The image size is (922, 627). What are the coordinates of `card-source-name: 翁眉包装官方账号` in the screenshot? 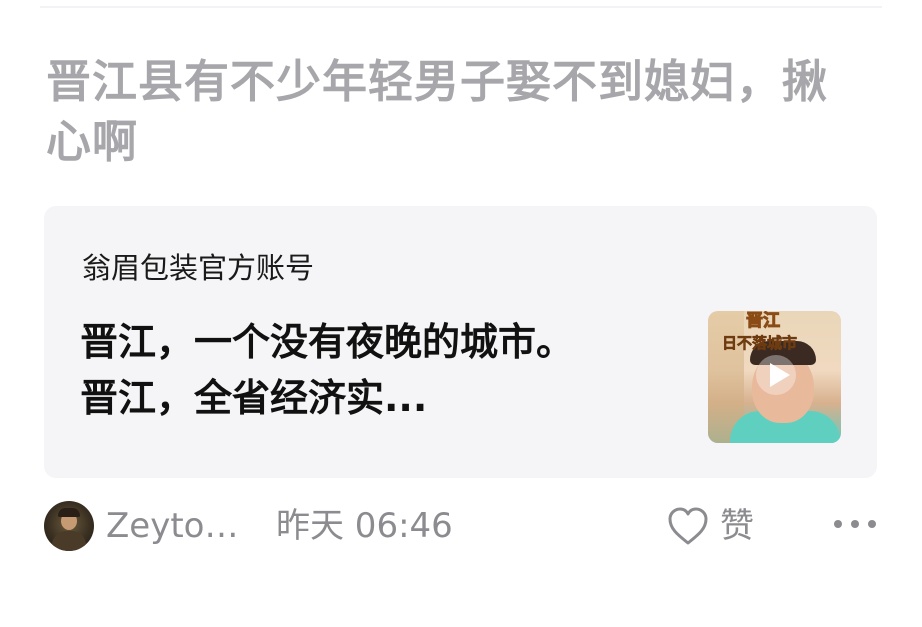 It's located at (198, 268).